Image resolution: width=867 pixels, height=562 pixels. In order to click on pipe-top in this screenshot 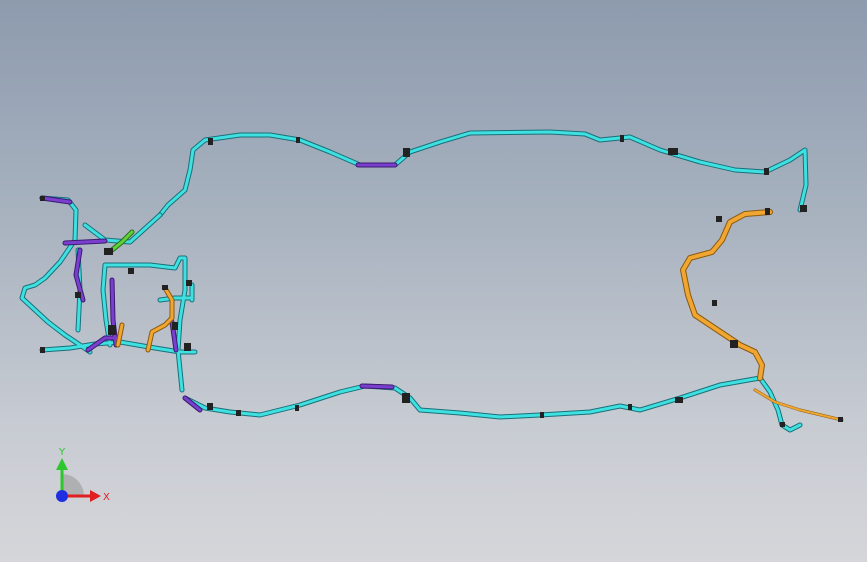, I will do `click(483, 173)`.